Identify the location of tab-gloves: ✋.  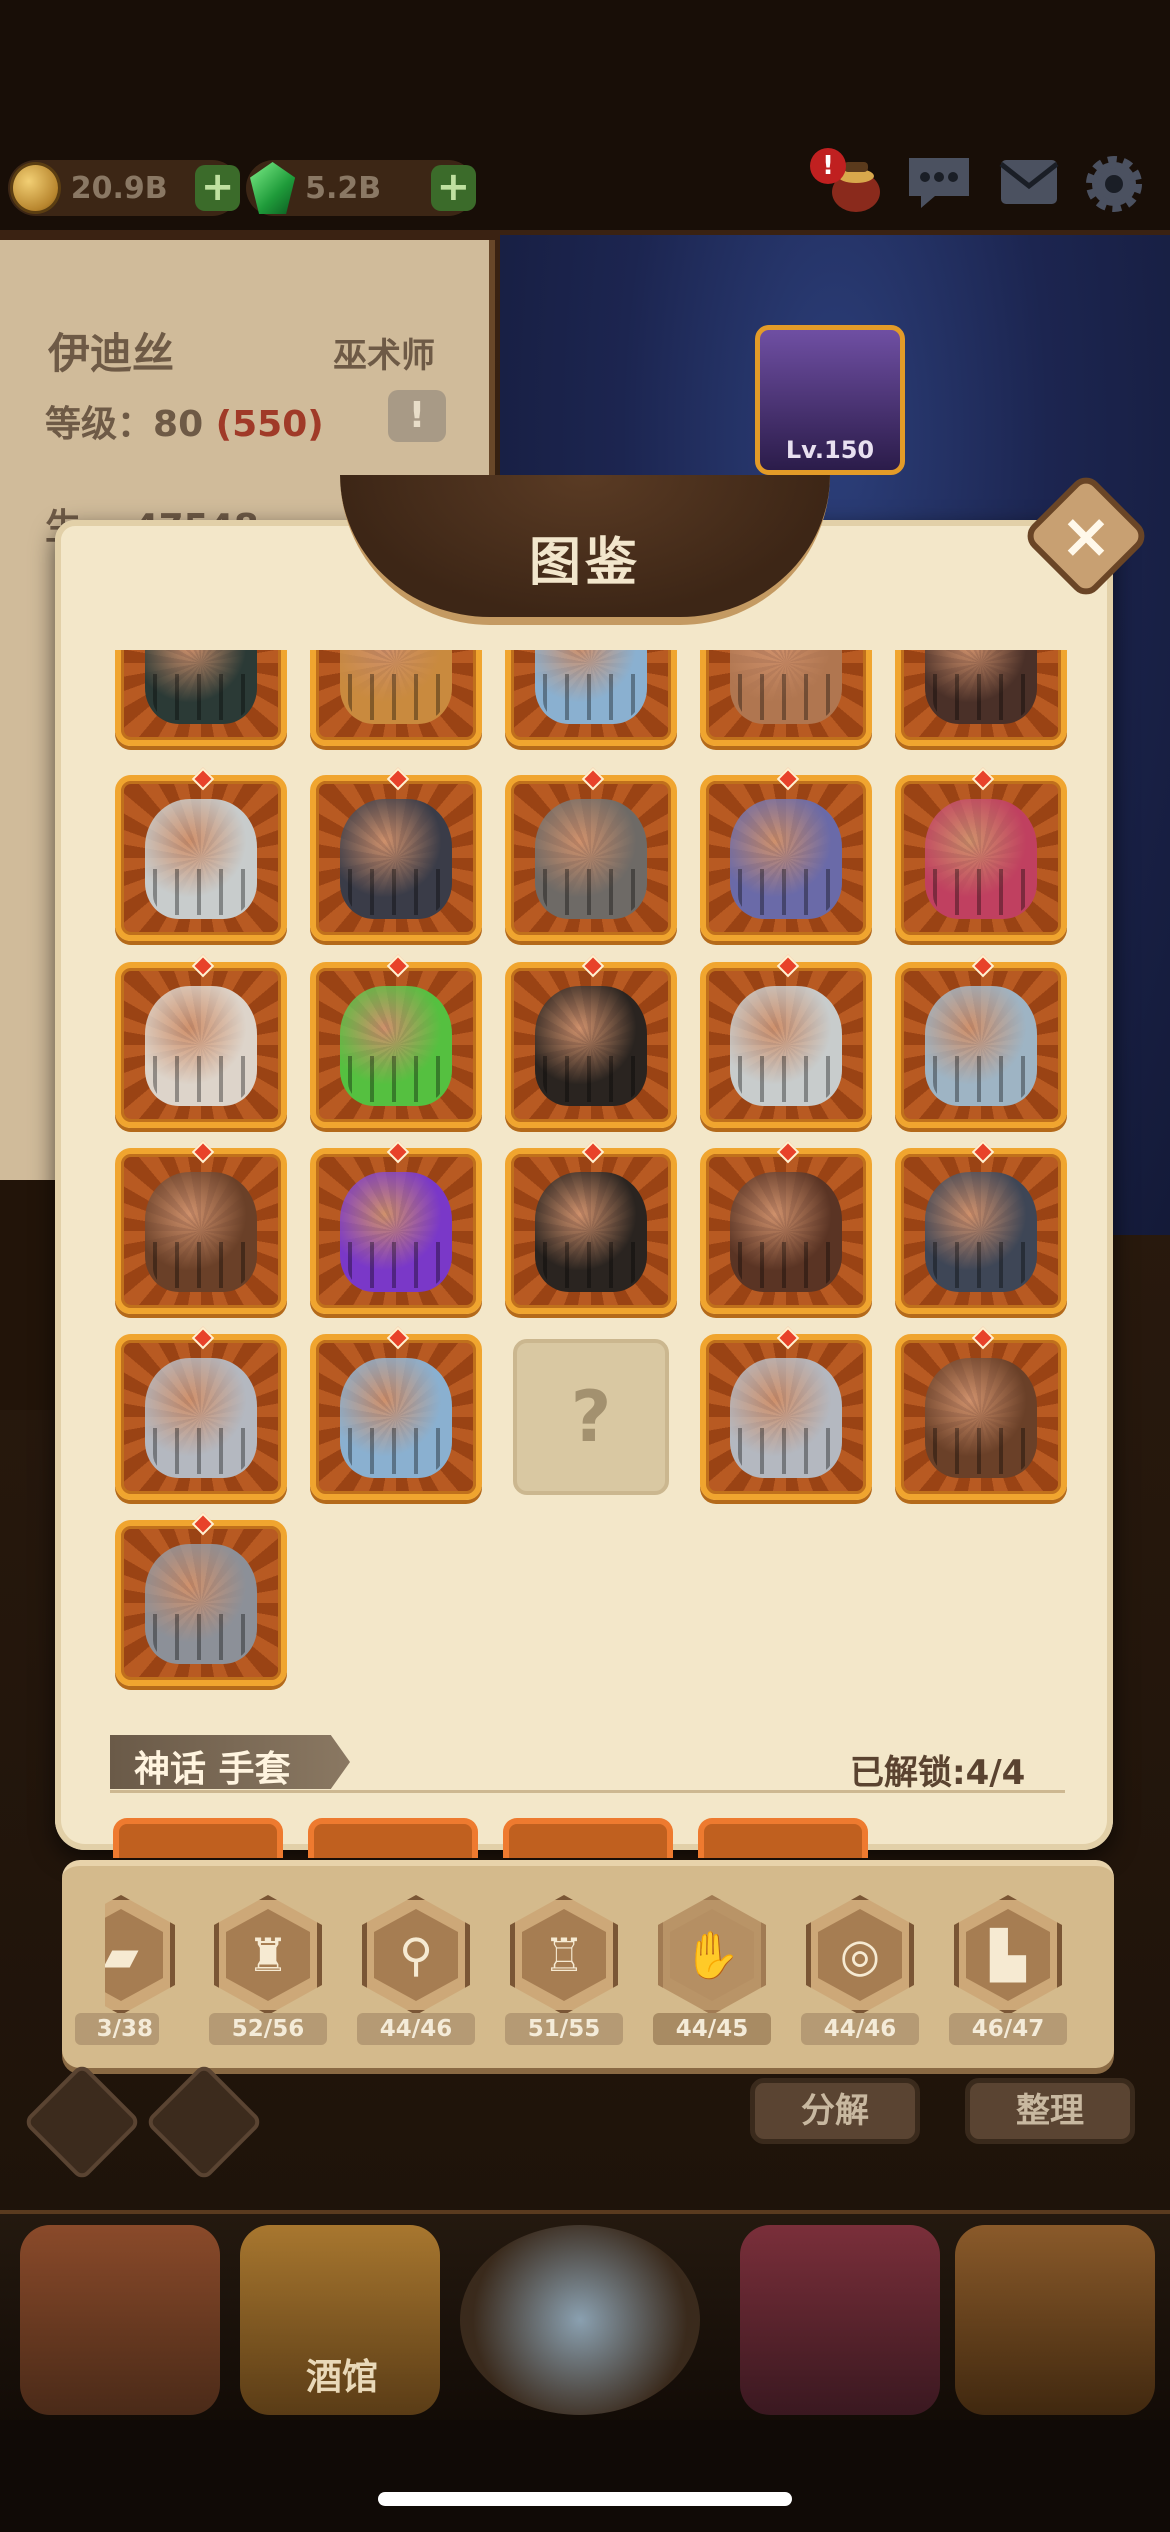
(712, 1955).